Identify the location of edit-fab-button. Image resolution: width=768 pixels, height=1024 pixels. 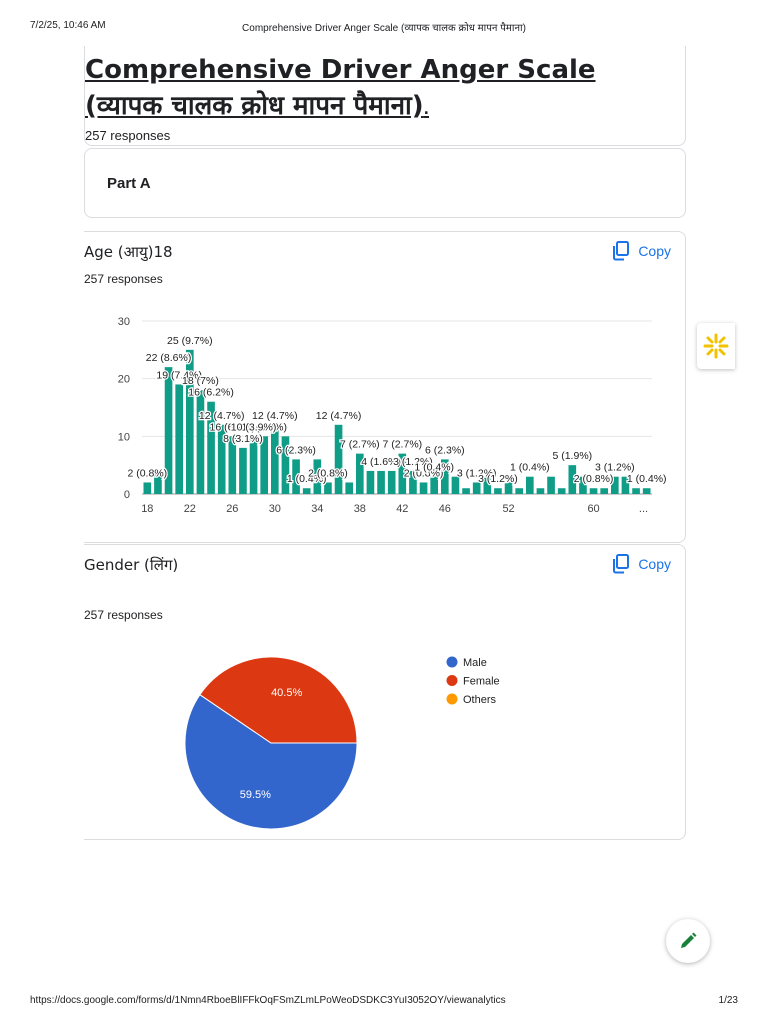
(688, 941).